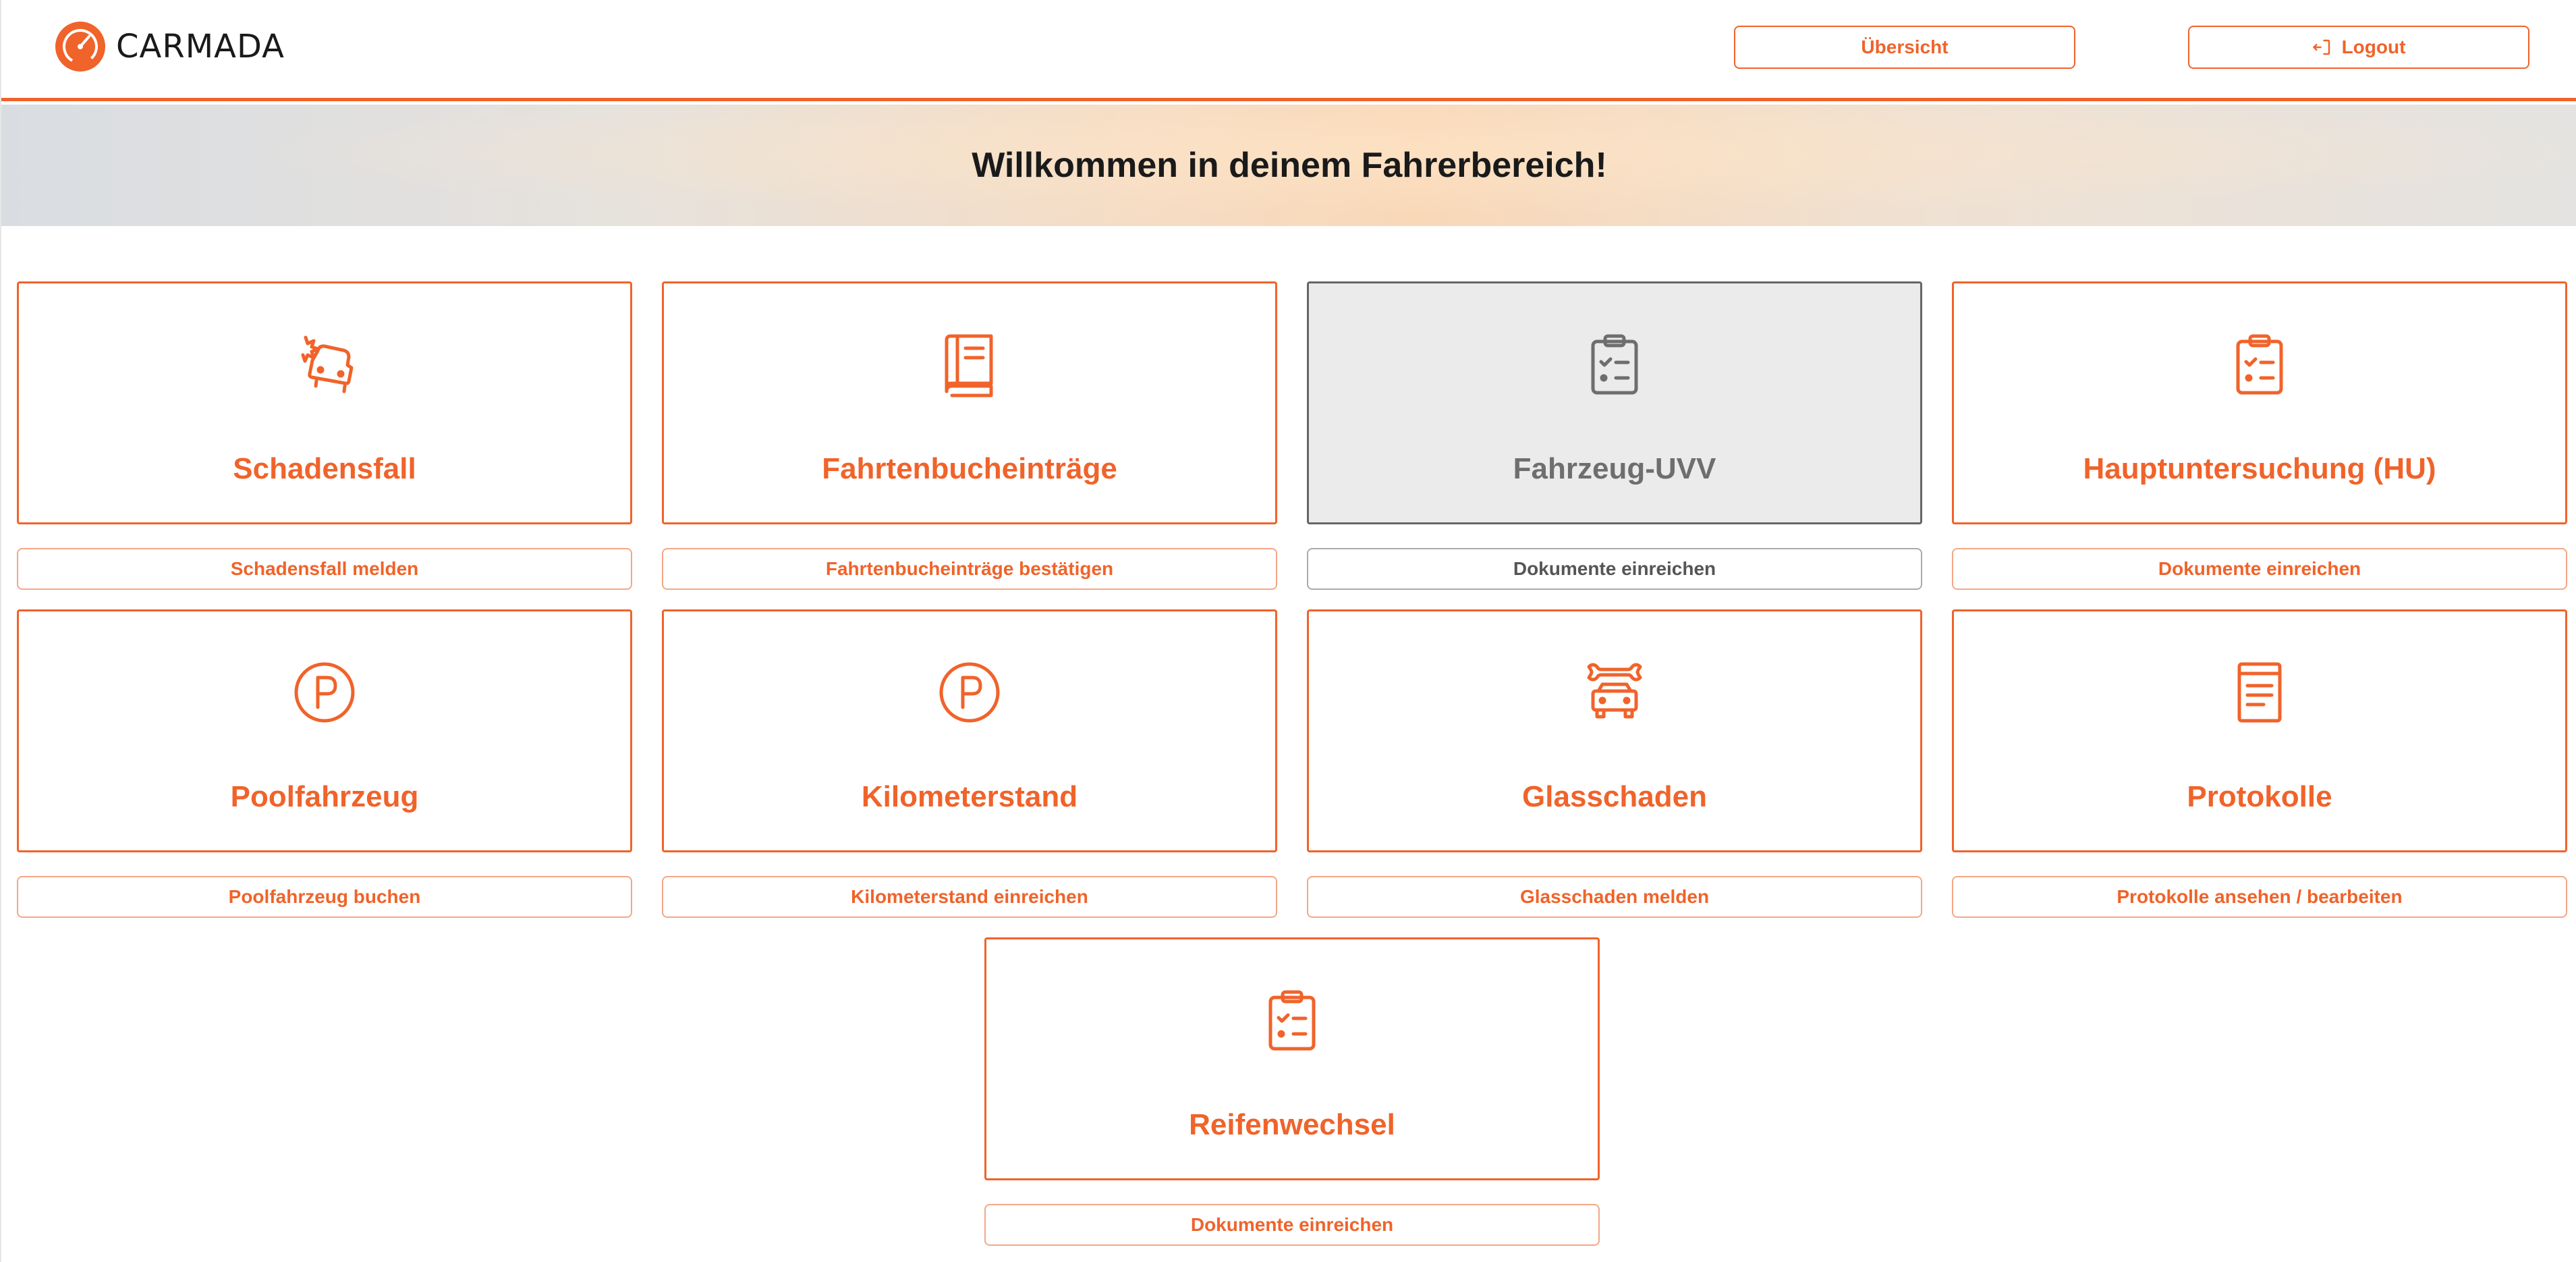 The height and width of the screenshot is (1262, 2576). Describe the element at coordinates (324, 731) in the screenshot. I see `card-poolfahrzeug: Poolfahrzeug` at that location.